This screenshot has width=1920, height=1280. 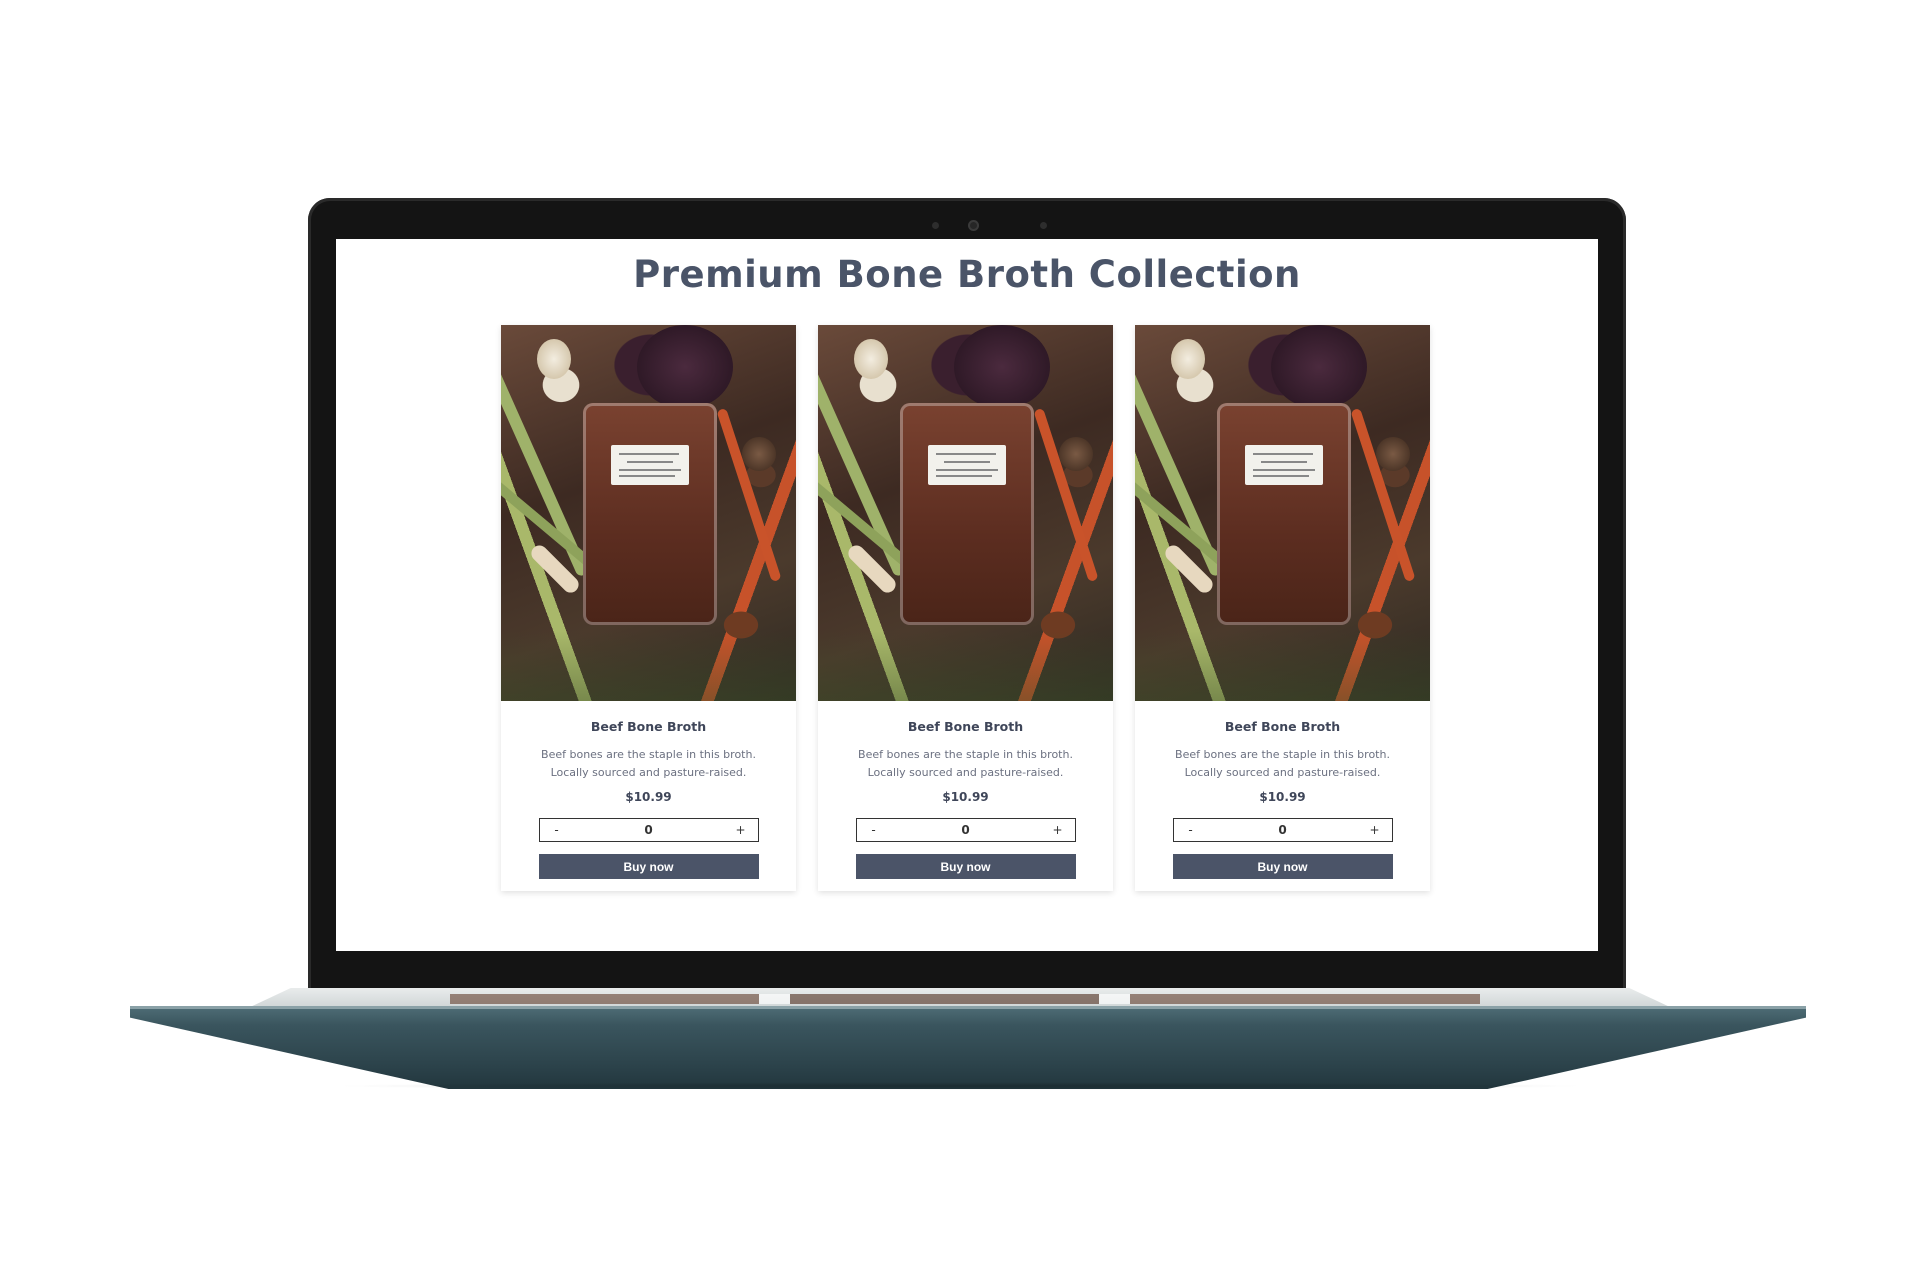 I want to click on screen-reflection, so click(x=965, y=999).